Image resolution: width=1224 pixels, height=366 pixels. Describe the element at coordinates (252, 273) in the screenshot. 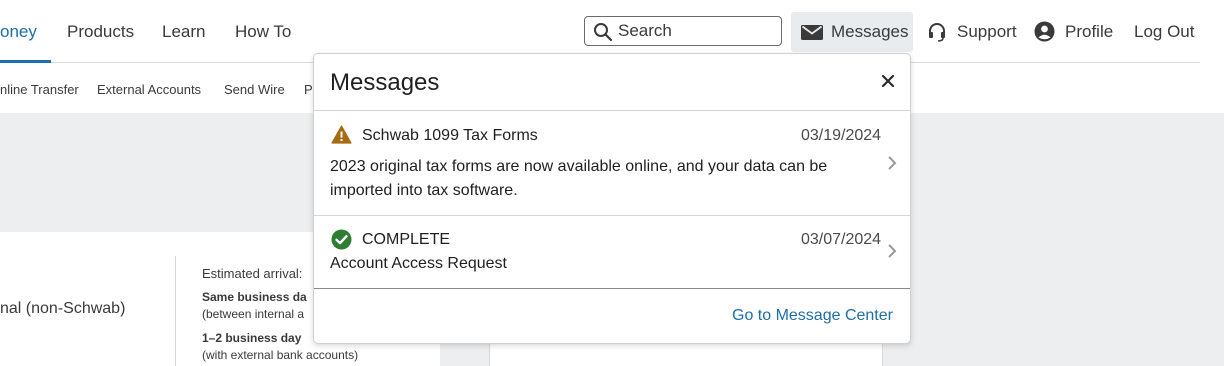

I see `estimated-arrival-label: Estimated arrival:` at that location.